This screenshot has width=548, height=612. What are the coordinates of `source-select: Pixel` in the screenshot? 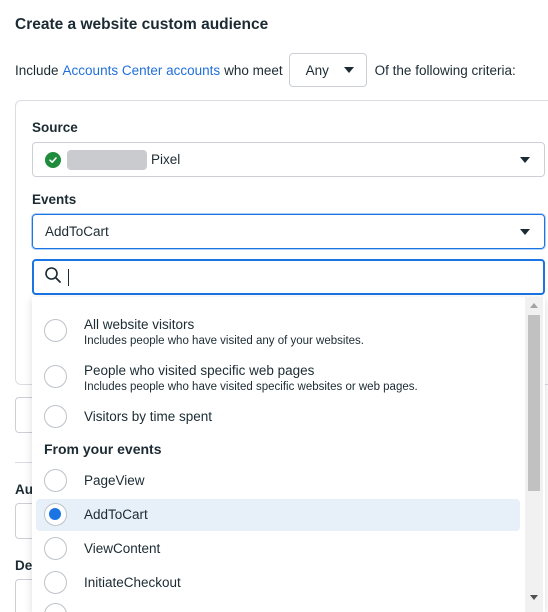 It's located at (288, 159).